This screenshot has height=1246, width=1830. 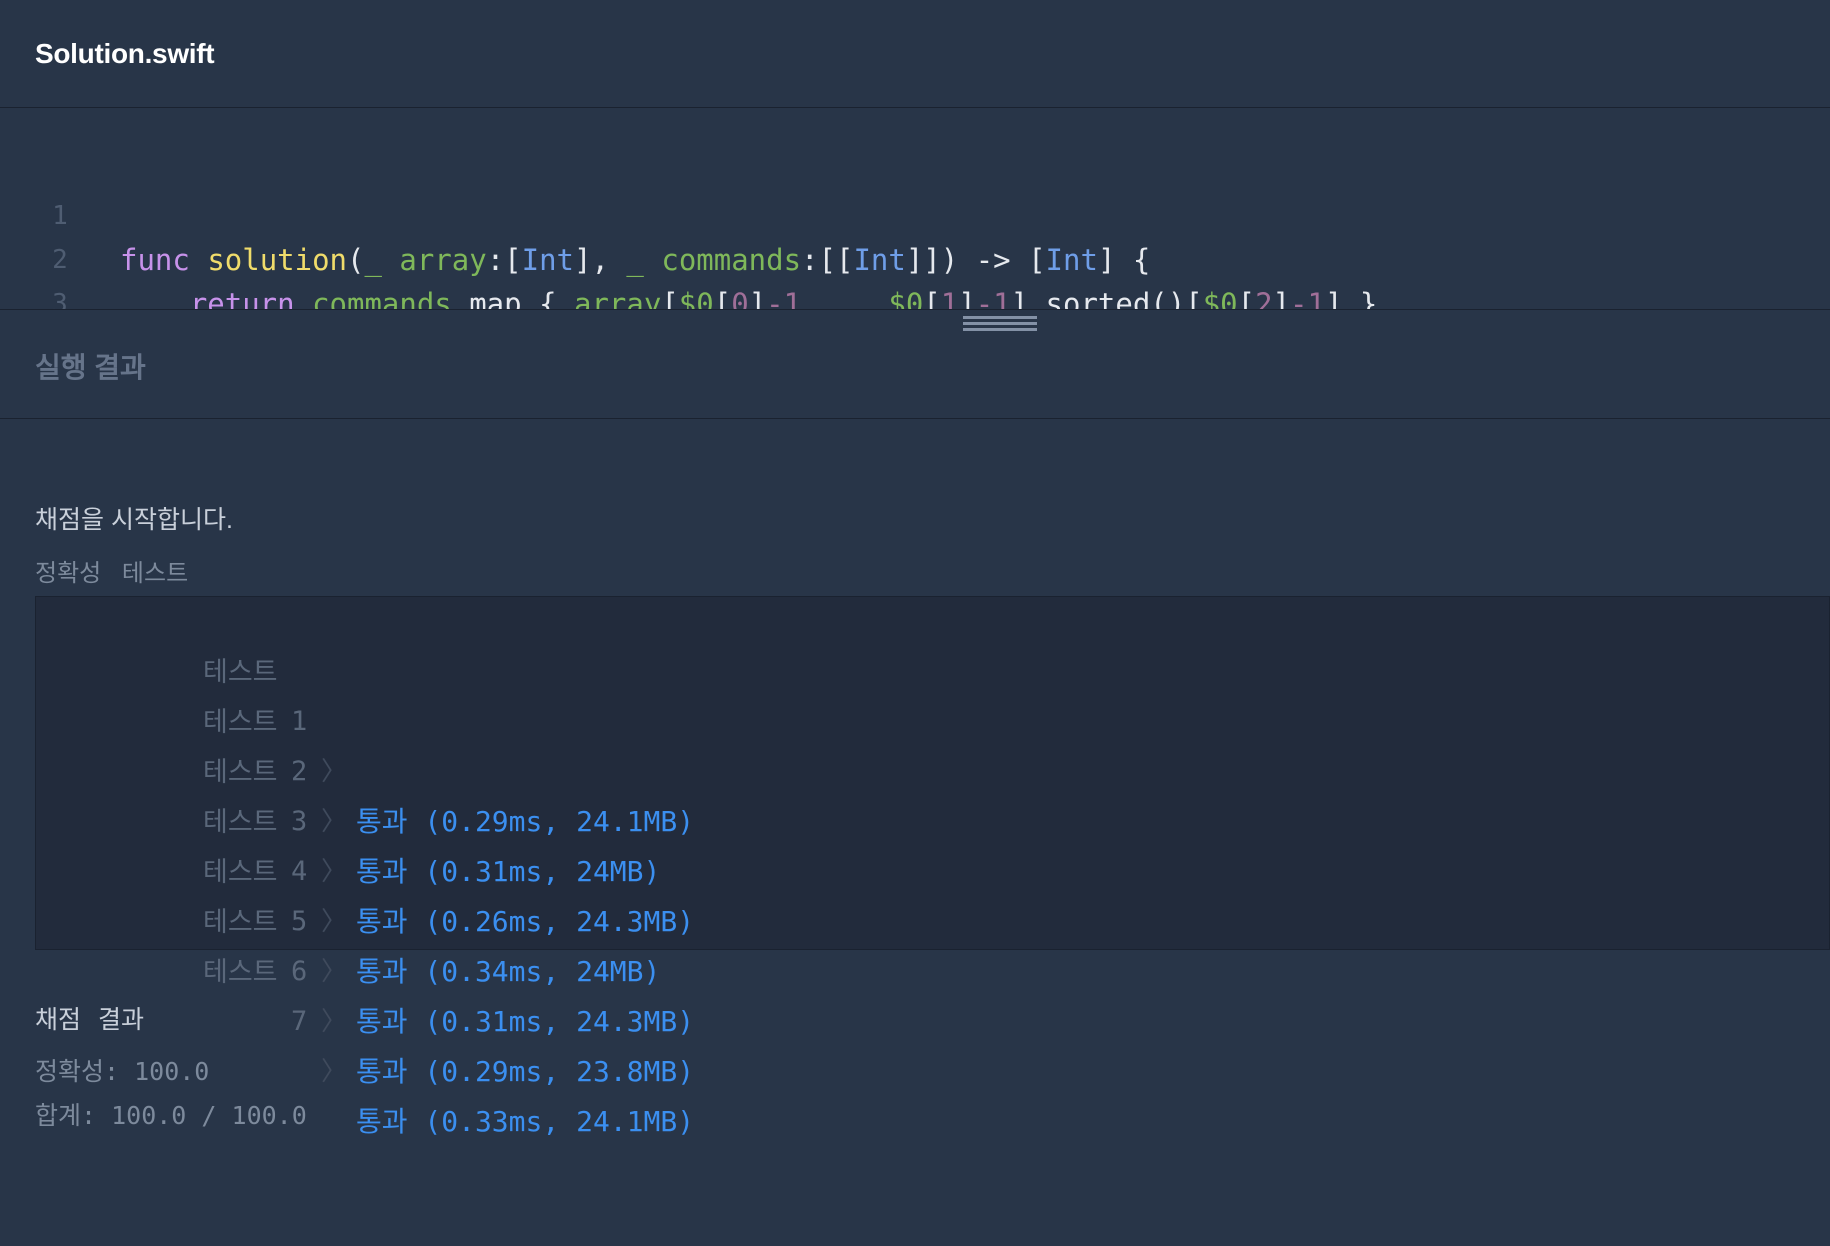 What do you see at coordinates (1000, 326) in the screenshot?
I see `drag-handle-icon` at bounding box center [1000, 326].